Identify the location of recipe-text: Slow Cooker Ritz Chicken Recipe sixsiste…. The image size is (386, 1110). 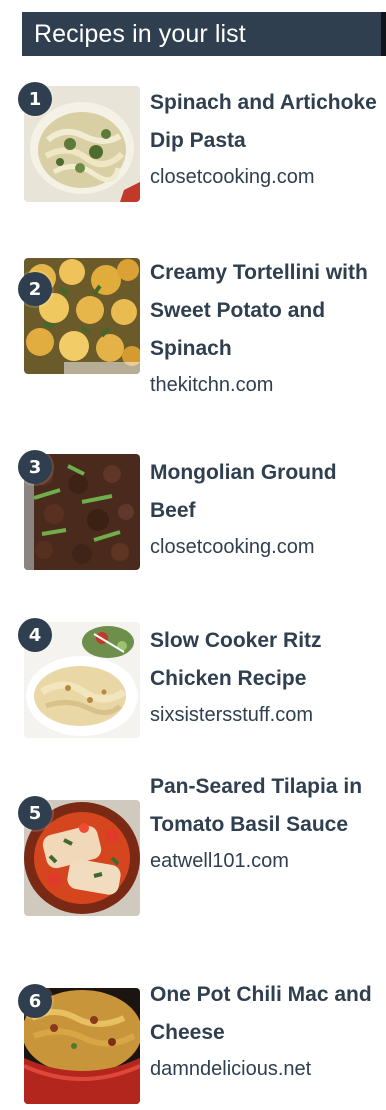
(267, 677).